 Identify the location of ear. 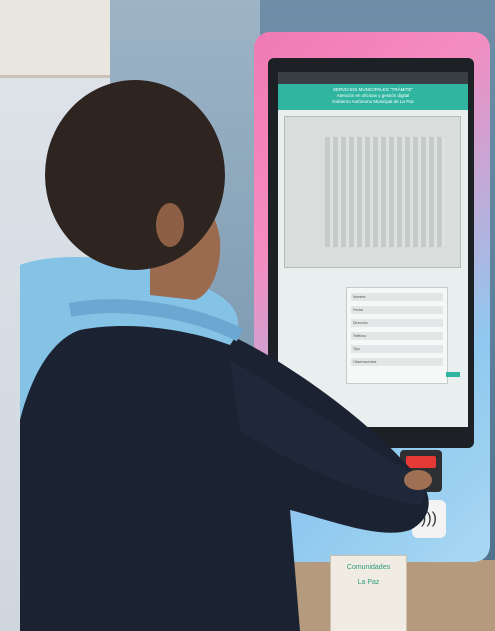
(170, 225).